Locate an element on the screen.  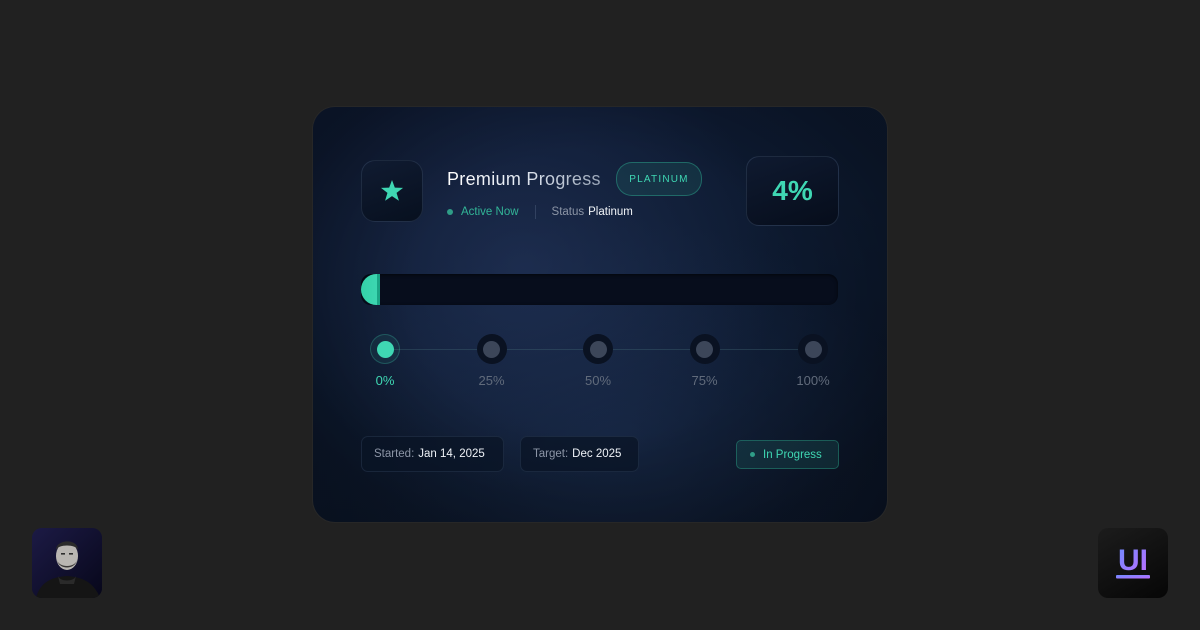
started-date-pill: Started: Jan 14, 2025 is located at coordinates (432, 454).